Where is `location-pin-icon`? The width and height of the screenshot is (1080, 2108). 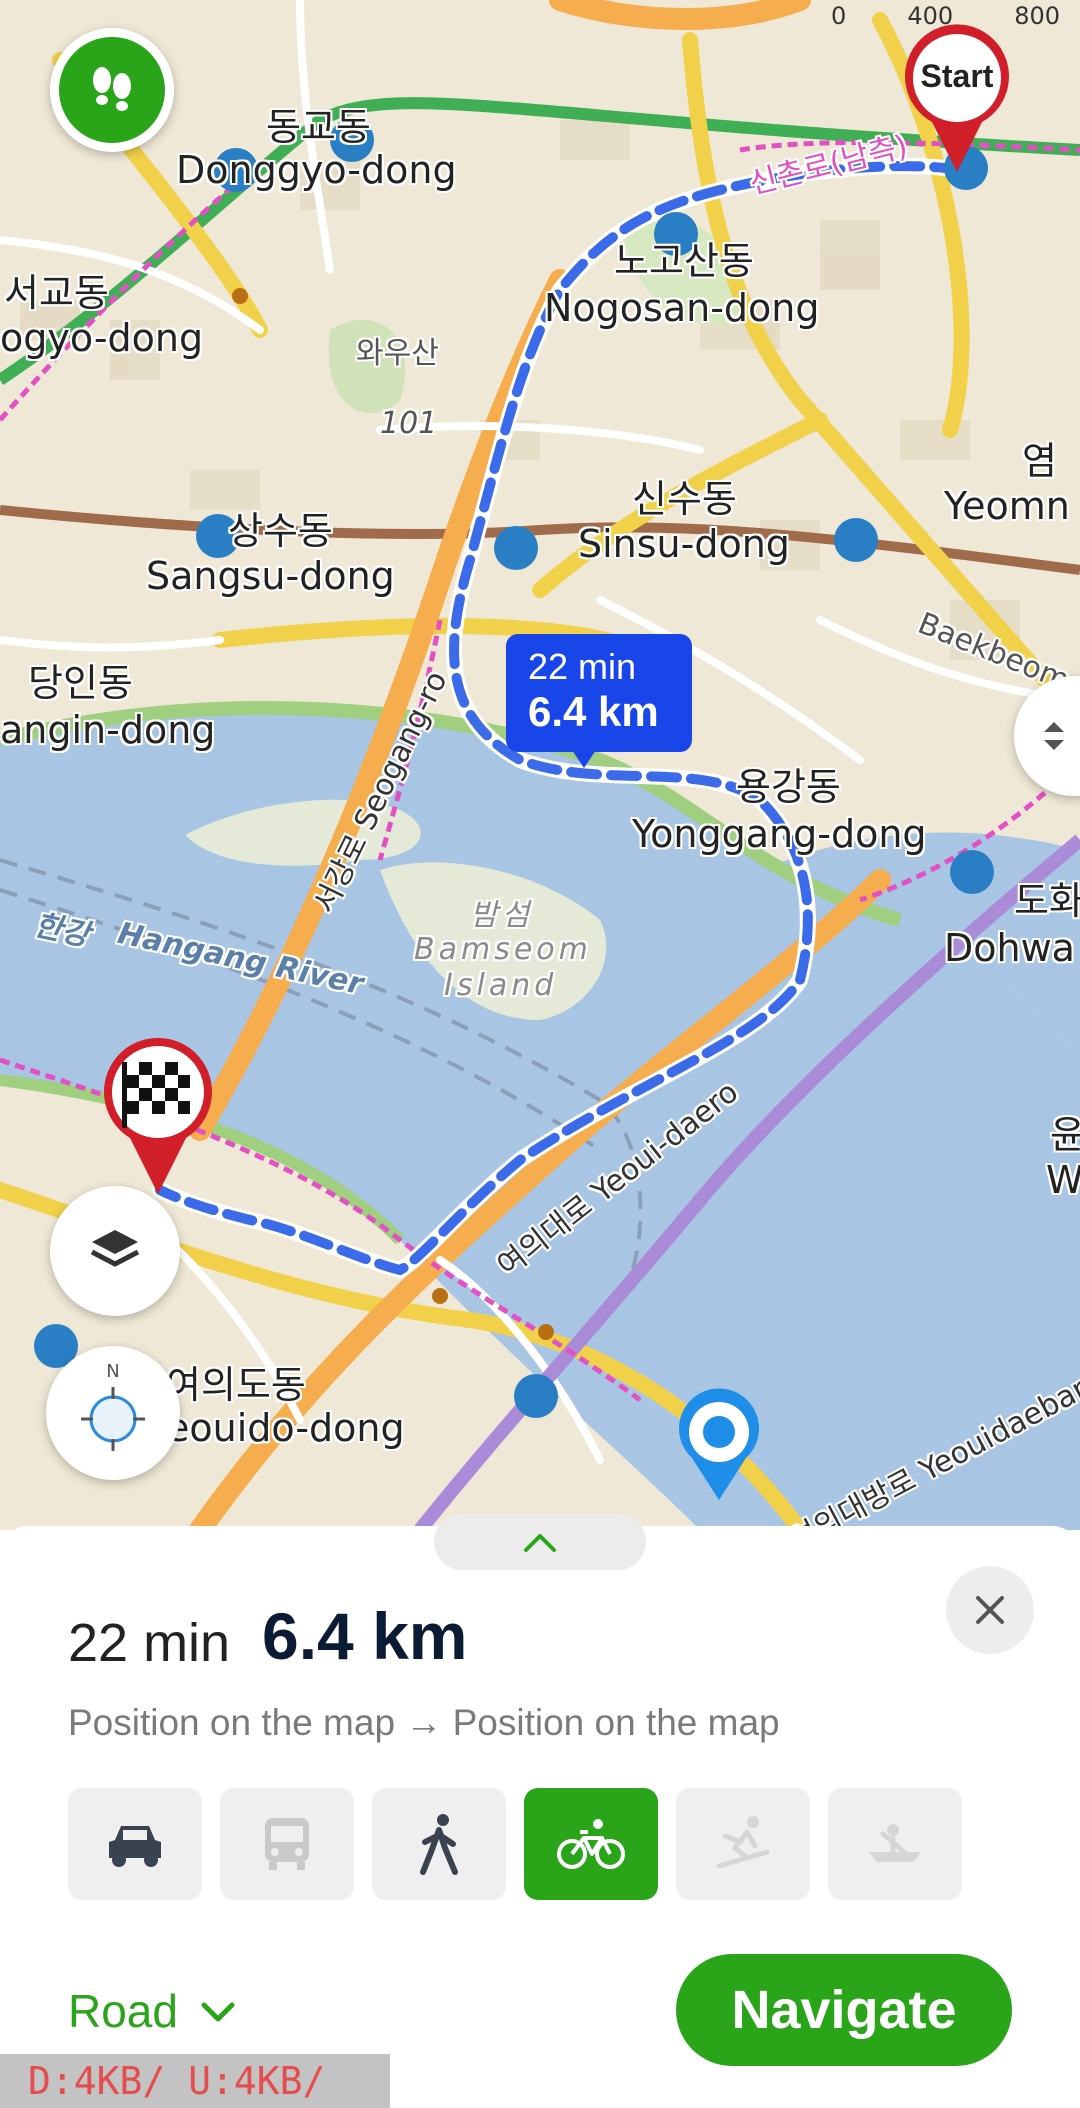 location-pin-icon is located at coordinates (719, 1444).